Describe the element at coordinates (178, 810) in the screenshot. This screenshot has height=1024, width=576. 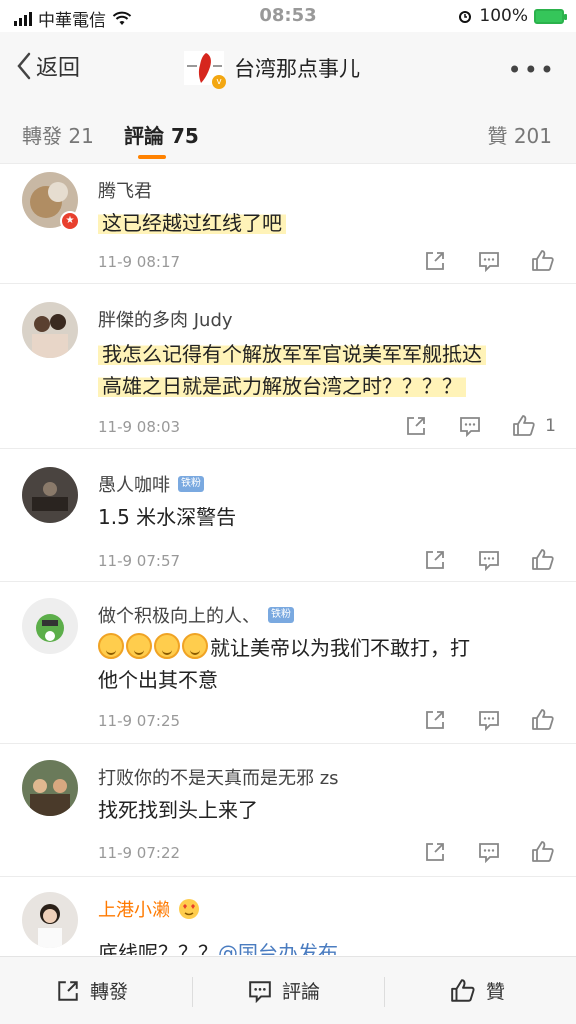
I see `comment-text: 找死找到头上来了` at that location.